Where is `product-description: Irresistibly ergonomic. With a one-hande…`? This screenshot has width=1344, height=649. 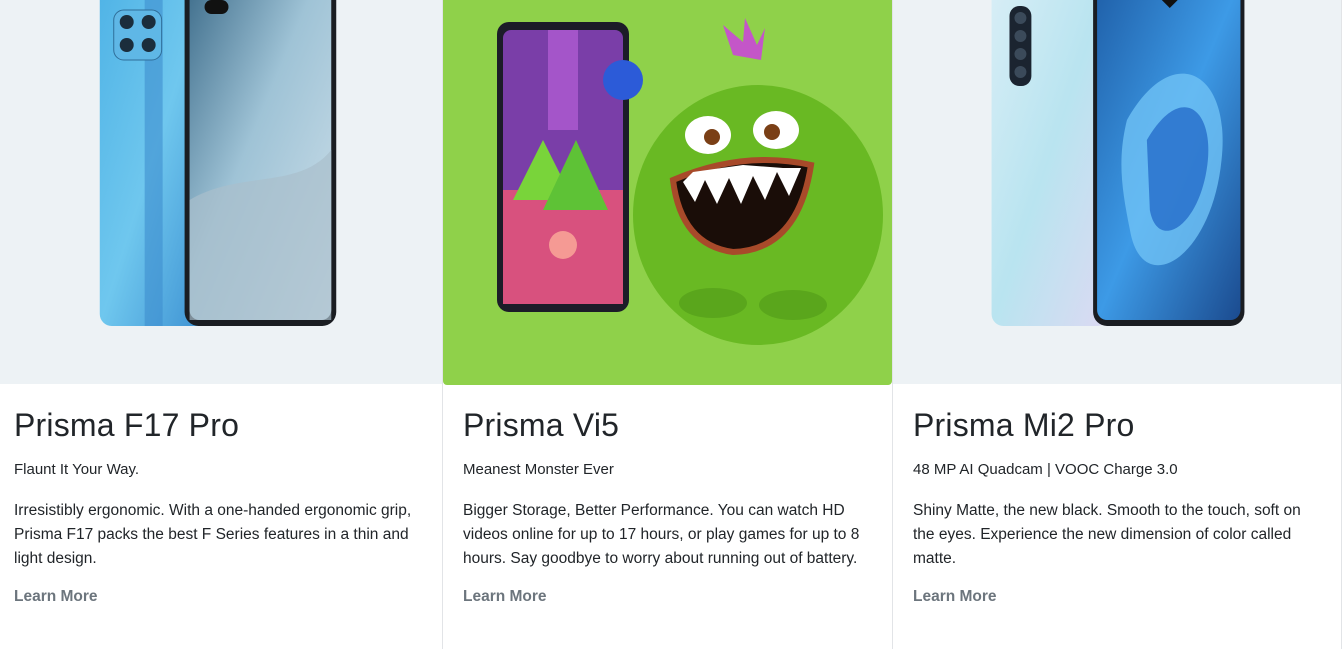
product-description: Irresistibly ergonomic. With a one-hande… is located at coordinates (213, 534).